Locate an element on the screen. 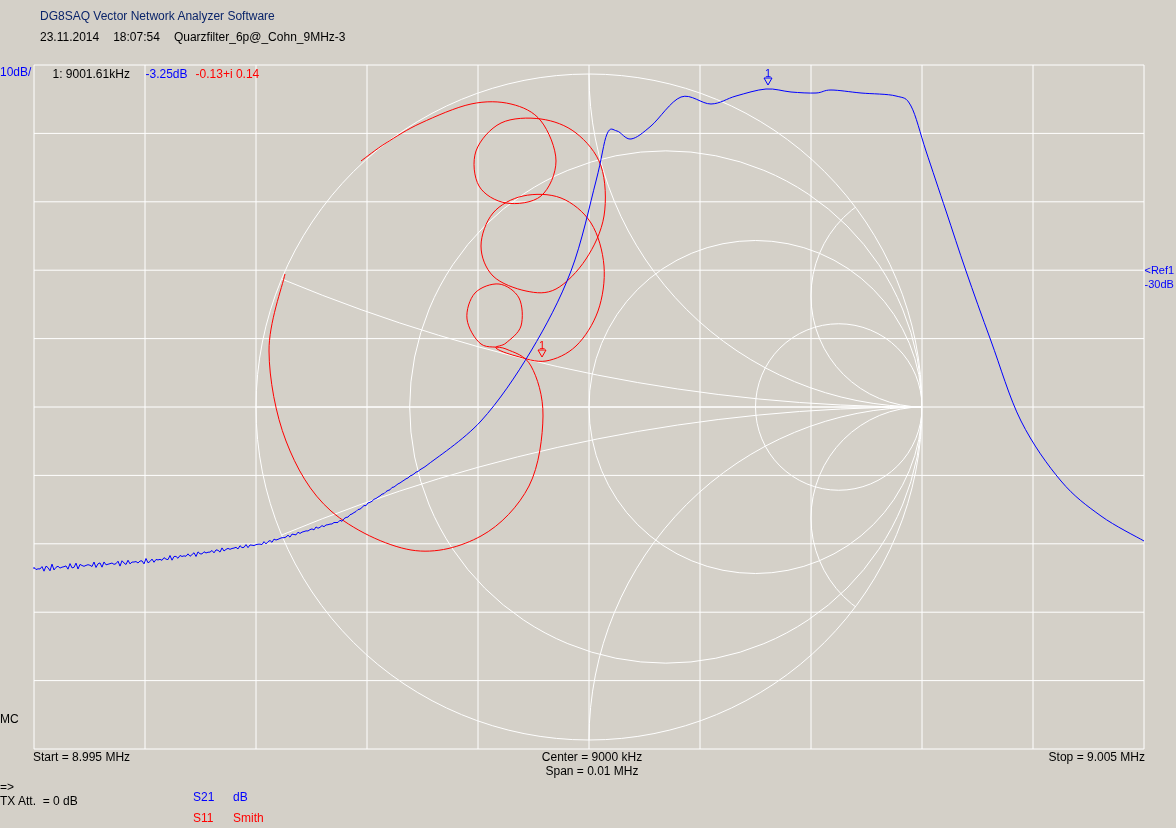  trace-parameter: S11 is located at coordinates (204, 818).